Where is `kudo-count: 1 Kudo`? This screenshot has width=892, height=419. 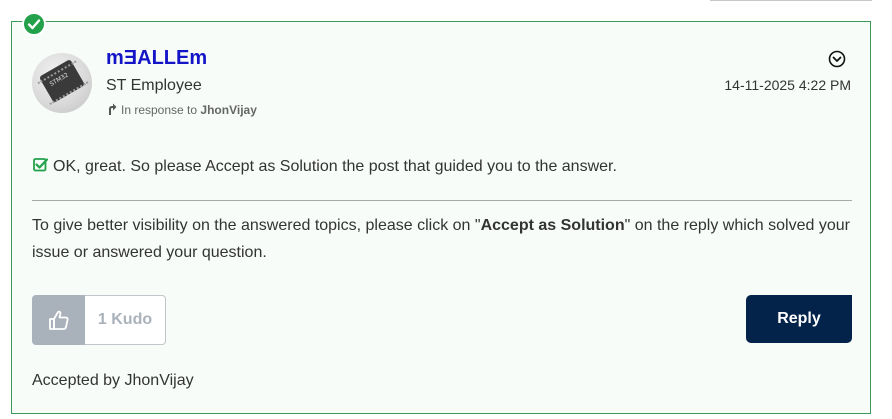 kudo-count: 1 Kudo is located at coordinates (125, 320).